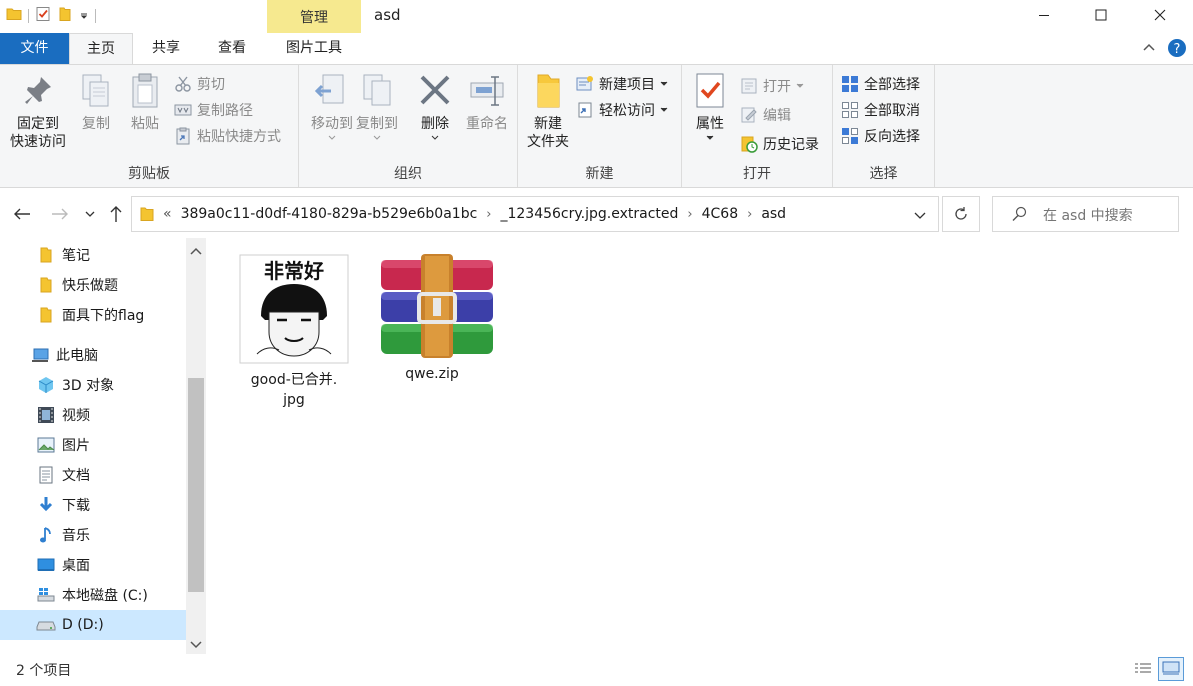  I want to click on breadcrumb-item: _123456cry.jpg.extracted, so click(589, 214).